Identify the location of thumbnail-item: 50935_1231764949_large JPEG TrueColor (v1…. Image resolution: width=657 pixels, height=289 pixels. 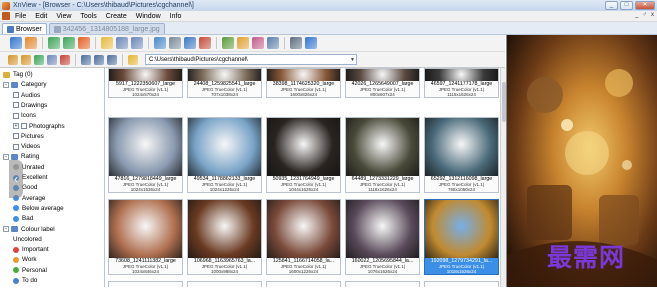
(303, 155).